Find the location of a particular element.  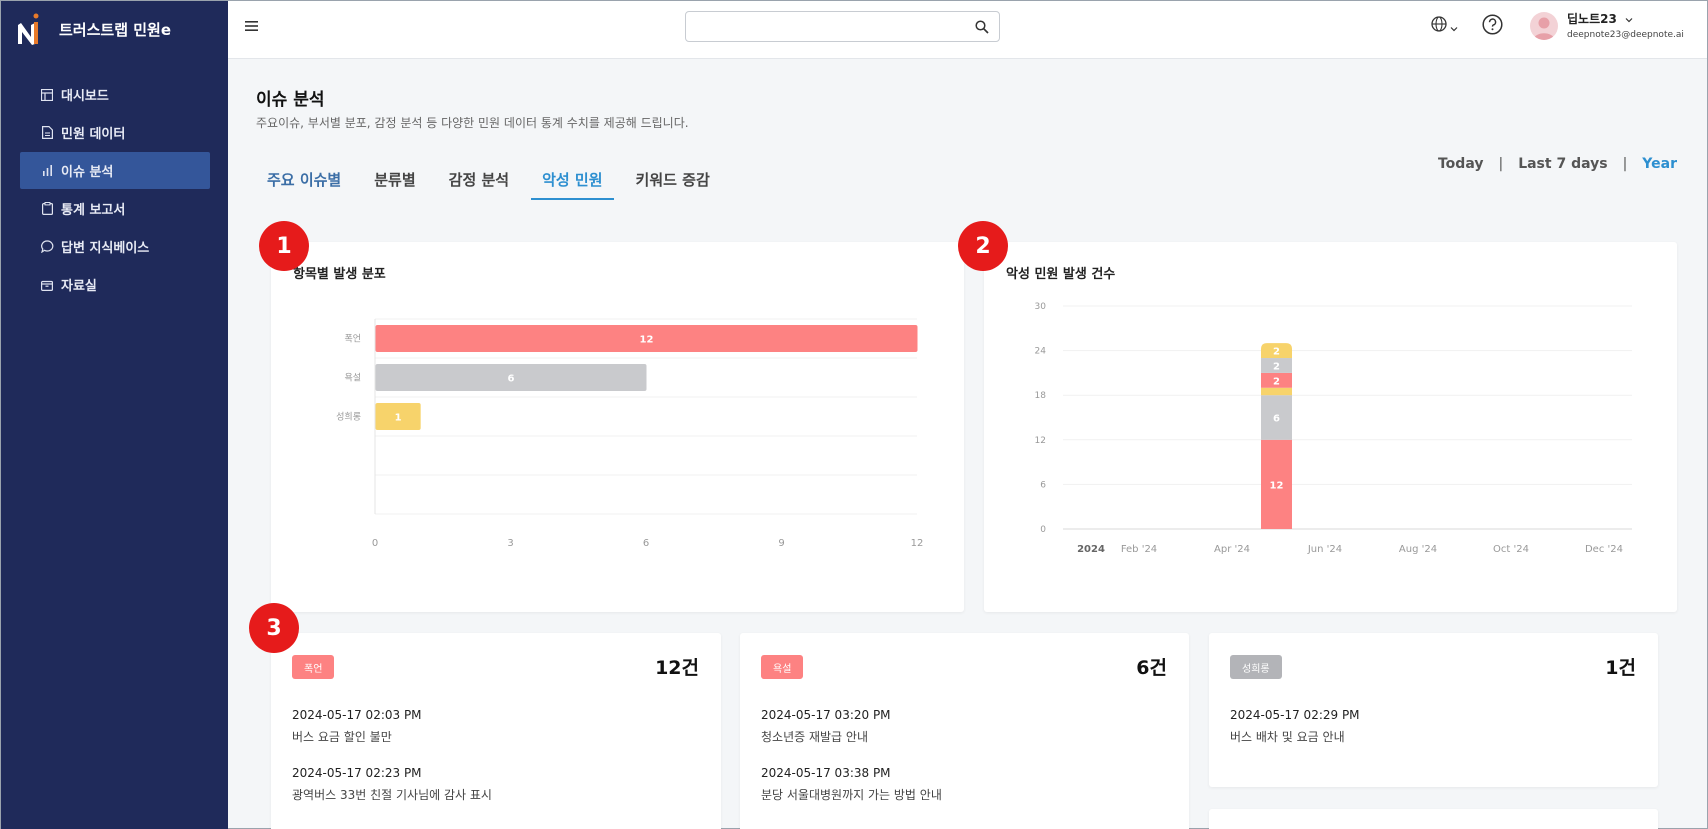

tab-sentiment: 감정 분석 is located at coordinates (479, 179).